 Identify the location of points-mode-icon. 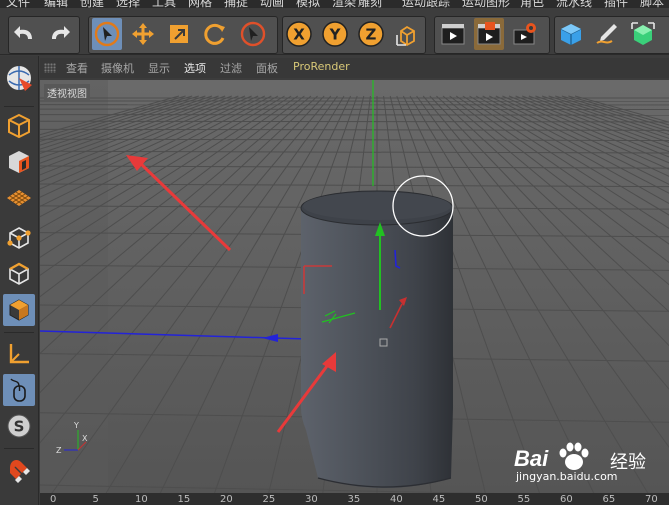
(19, 238).